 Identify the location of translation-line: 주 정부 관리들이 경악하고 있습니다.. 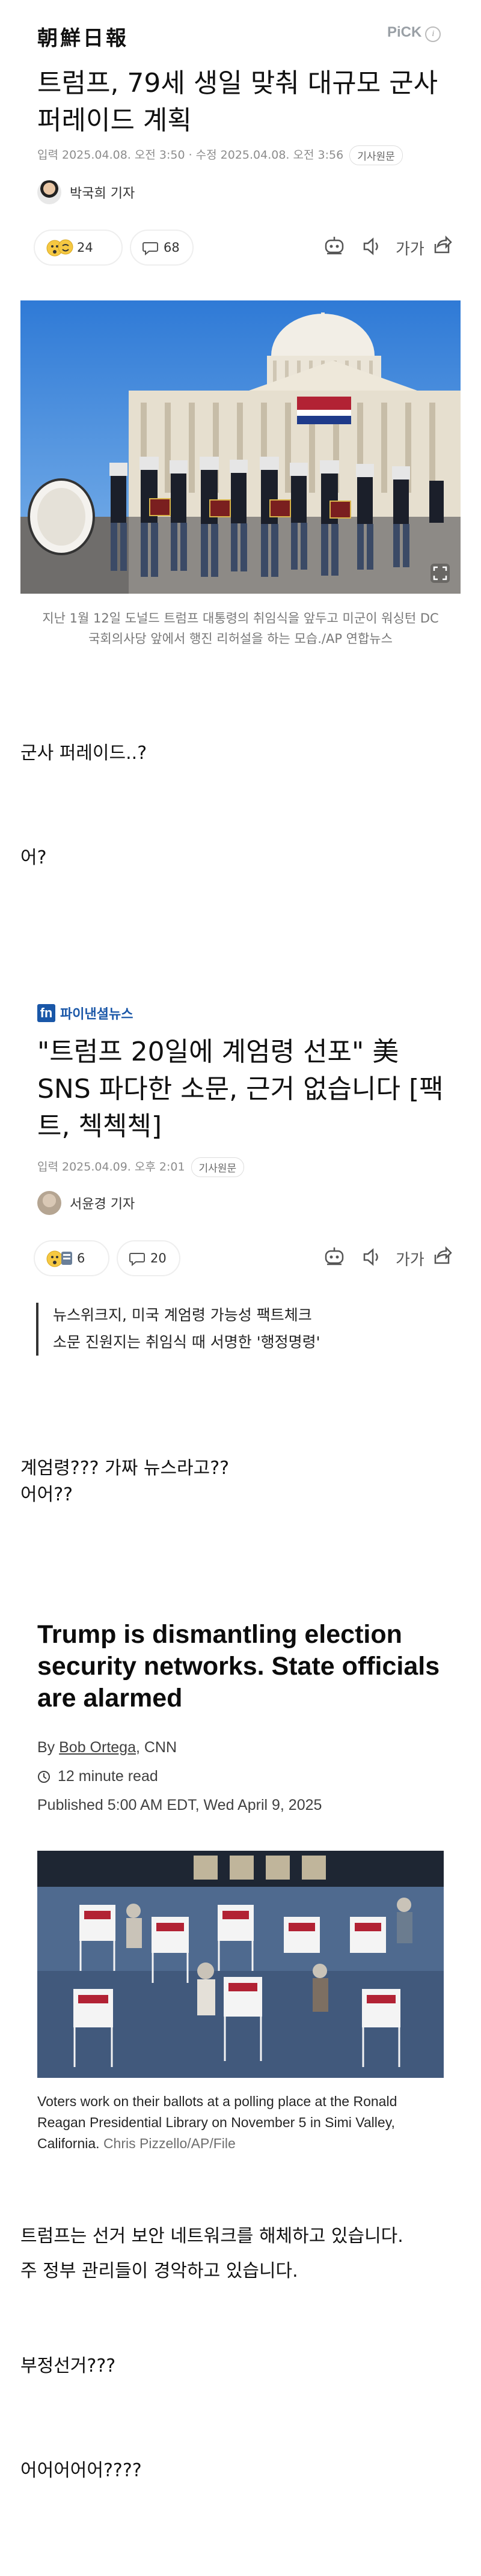
(159, 2271).